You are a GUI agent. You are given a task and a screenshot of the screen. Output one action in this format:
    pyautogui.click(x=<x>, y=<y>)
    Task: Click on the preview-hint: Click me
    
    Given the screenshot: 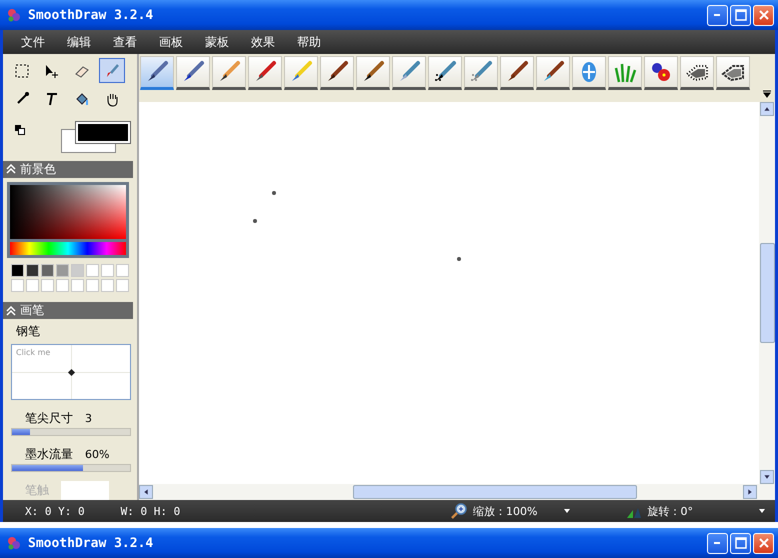 What is the action you would take?
    pyautogui.click(x=33, y=353)
    